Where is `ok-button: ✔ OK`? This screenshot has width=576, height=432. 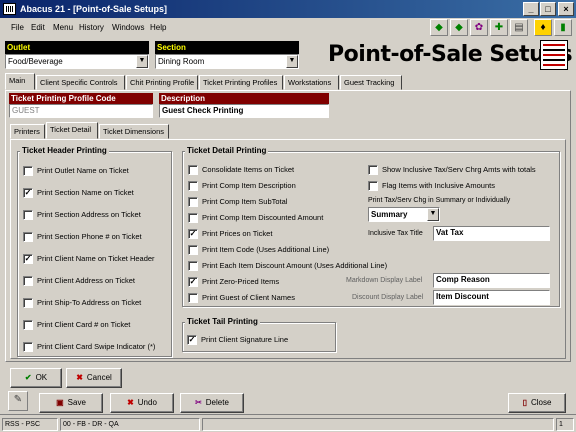 ok-button: ✔ OK is located at coordinates (36, 378).